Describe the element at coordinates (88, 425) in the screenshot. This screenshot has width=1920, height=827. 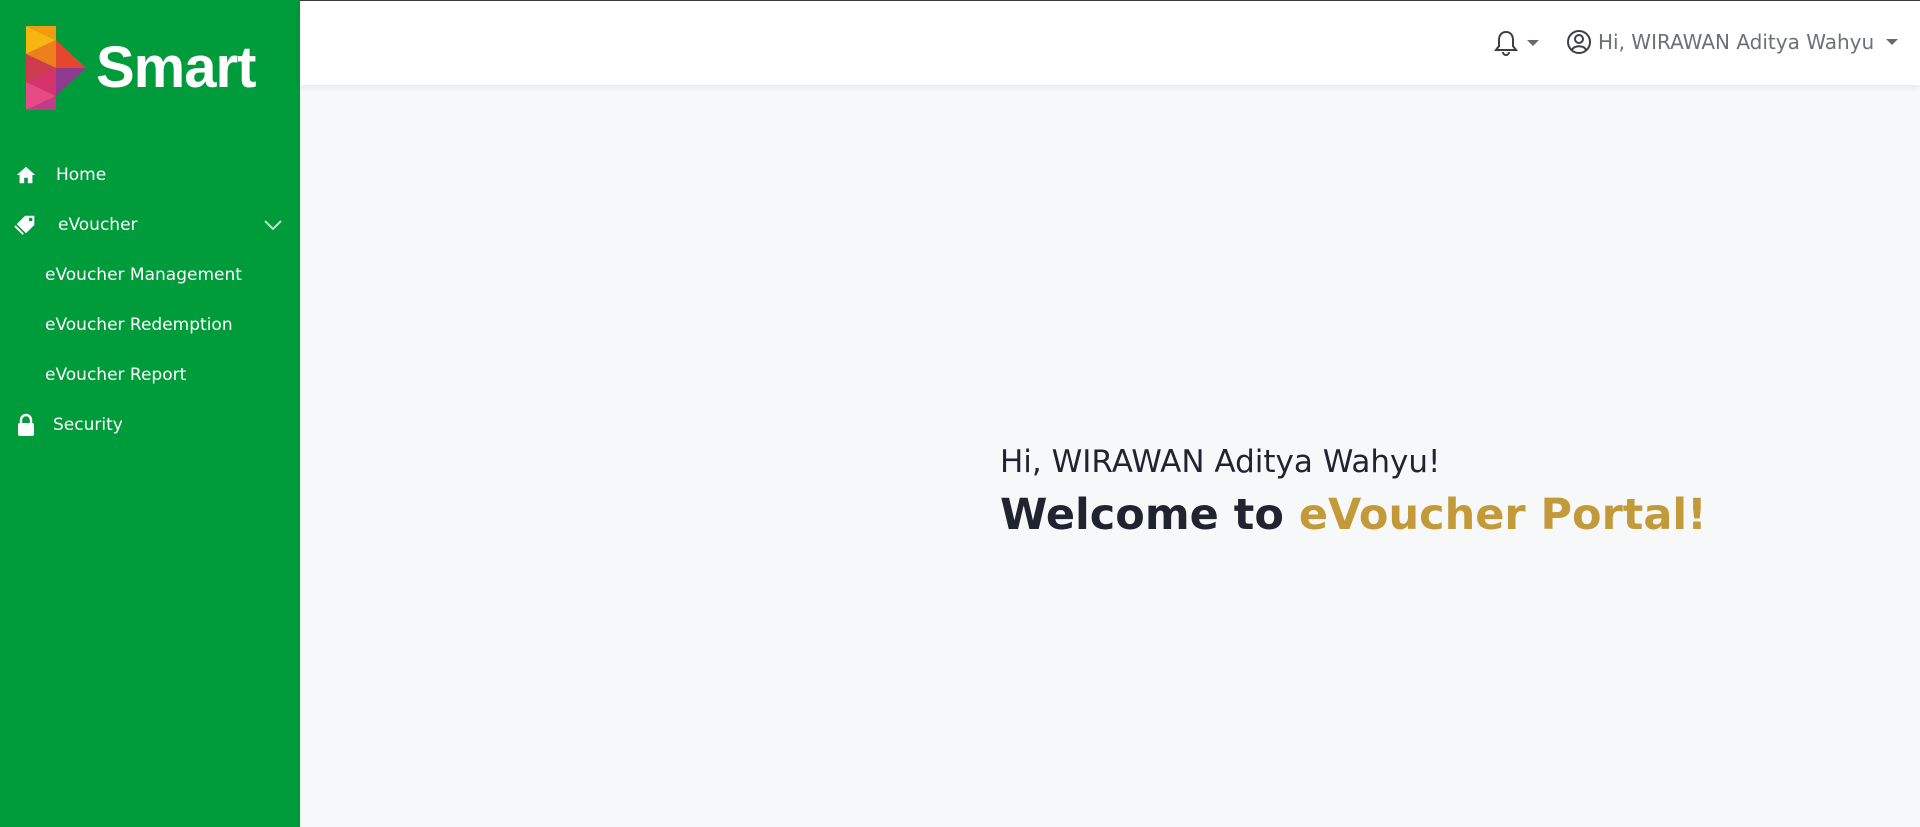
I see `sidebar-item-label: Security` at that location.